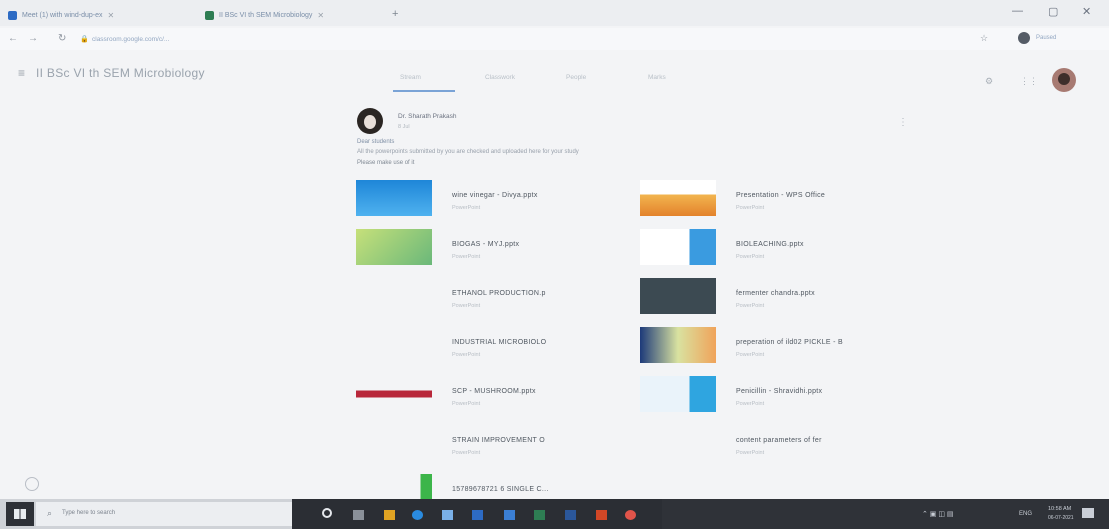 This screenshot has height=529, width=1109. Describe the element at coordinates (509, 515) in the screenshot. I see `app-icon` at that location.